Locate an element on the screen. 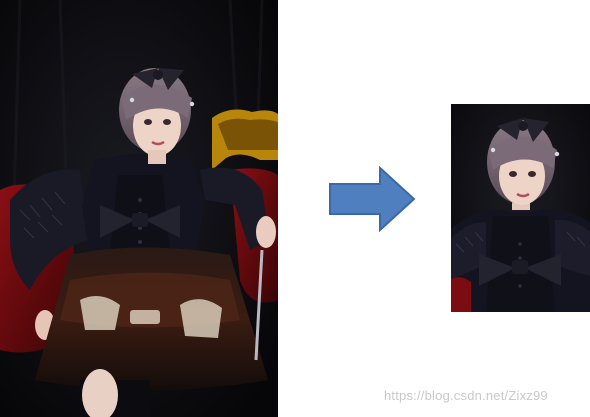  result-photo is located at coordinates (520, 208).